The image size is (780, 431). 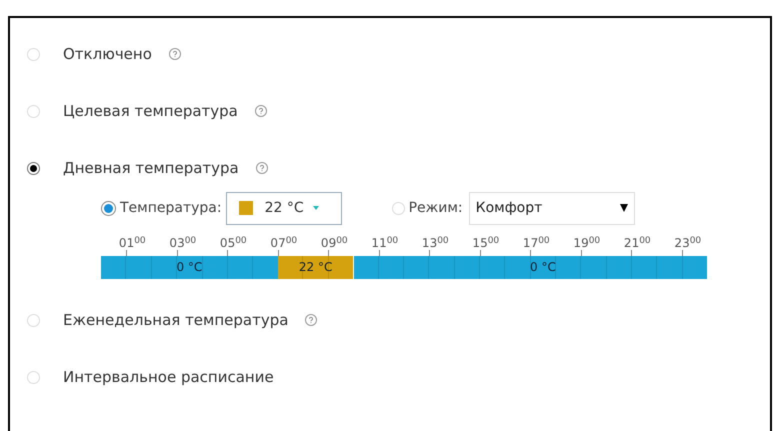 I want to click on hour-label: 07$^{00}$, so click(x=284, y=243).